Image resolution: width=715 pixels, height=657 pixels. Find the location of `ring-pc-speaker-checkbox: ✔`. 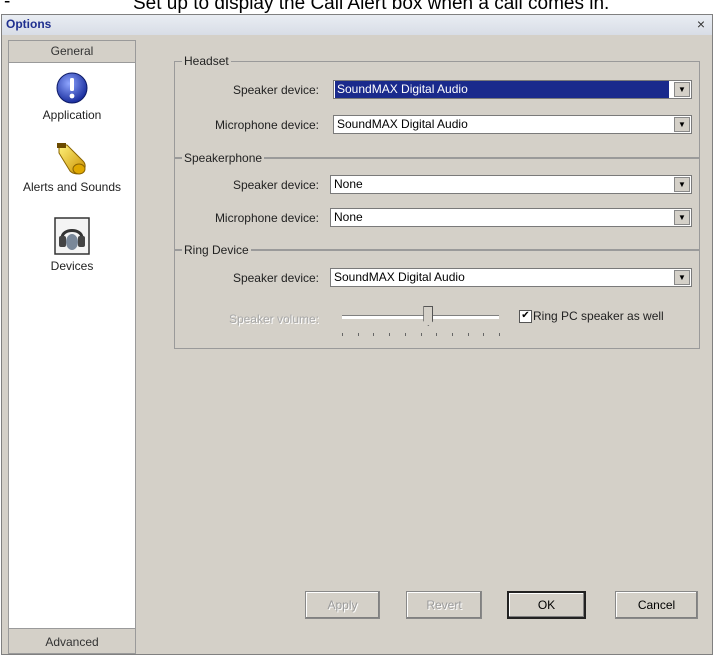

ring-pc-speaker-checkbox: ✔ is located at coordinates (525, 316).